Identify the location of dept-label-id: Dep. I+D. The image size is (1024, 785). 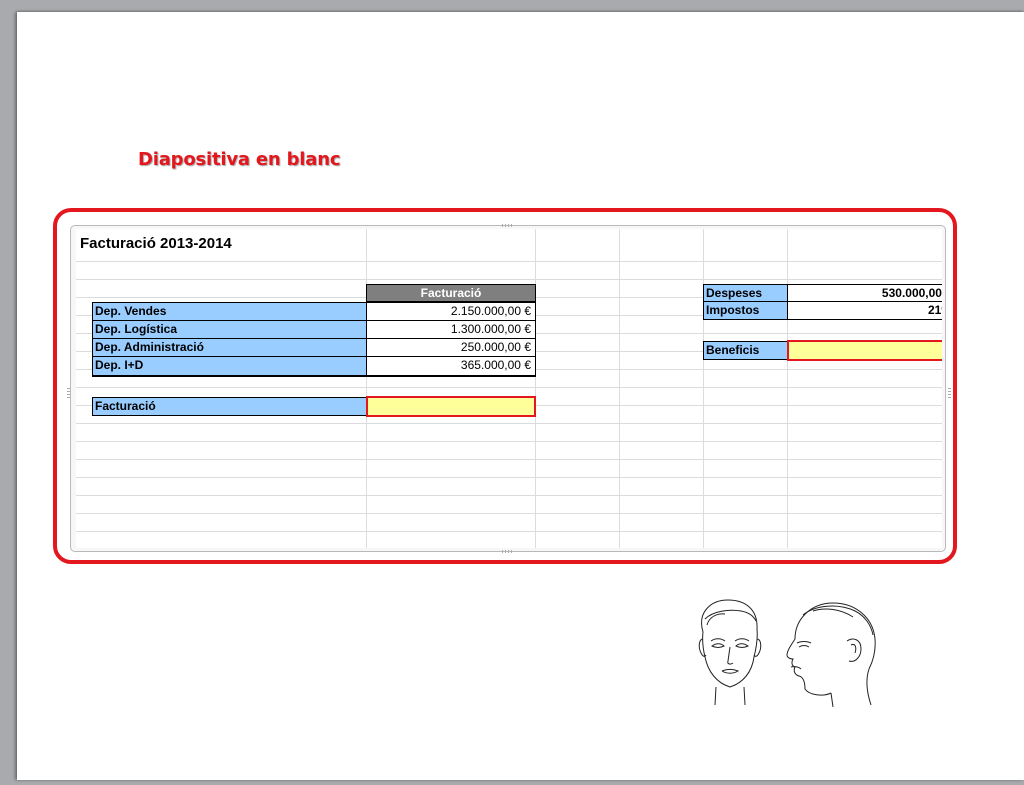
(229, 366).